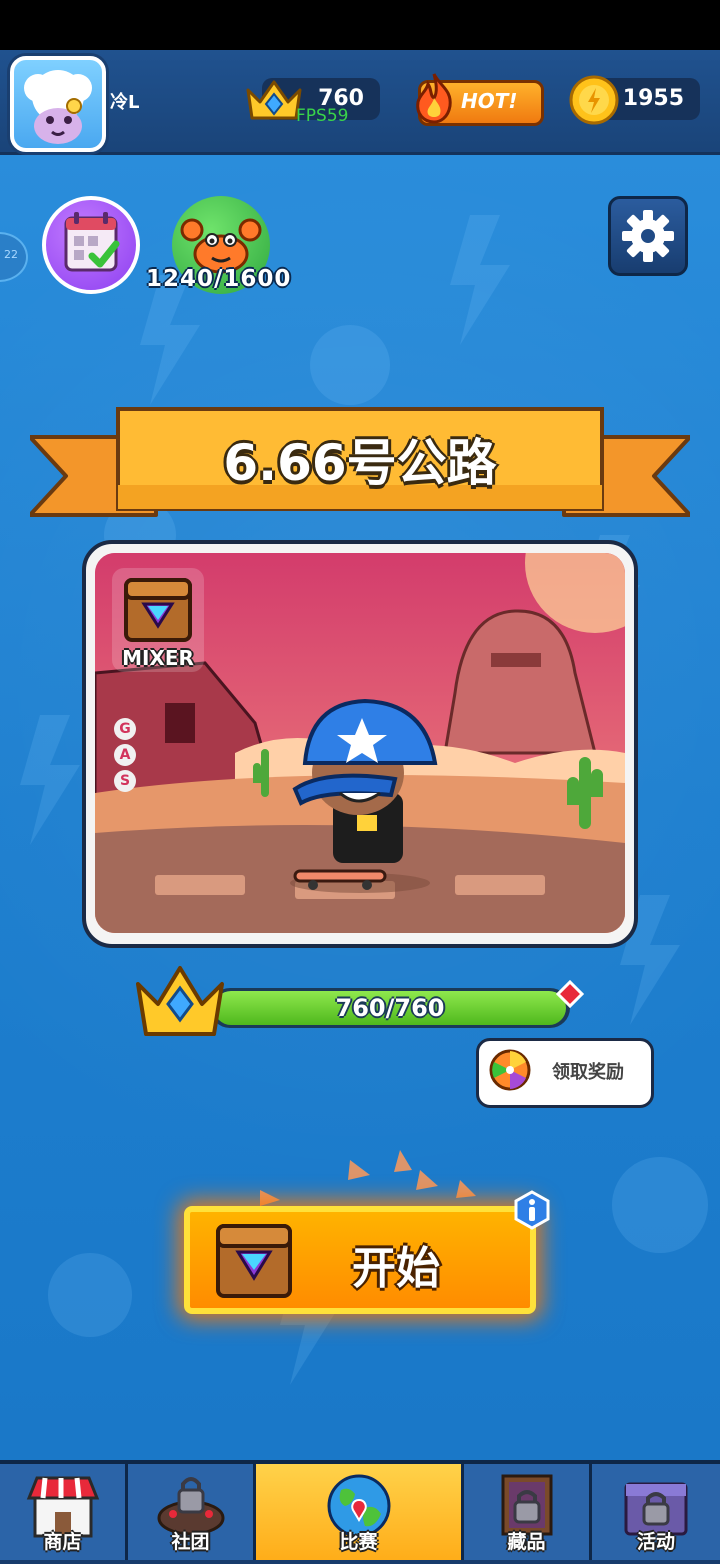  What do you see at coordinates (92, 242) in the screenshot?
I see `calendar-icon` at bounding box center [92, 242].